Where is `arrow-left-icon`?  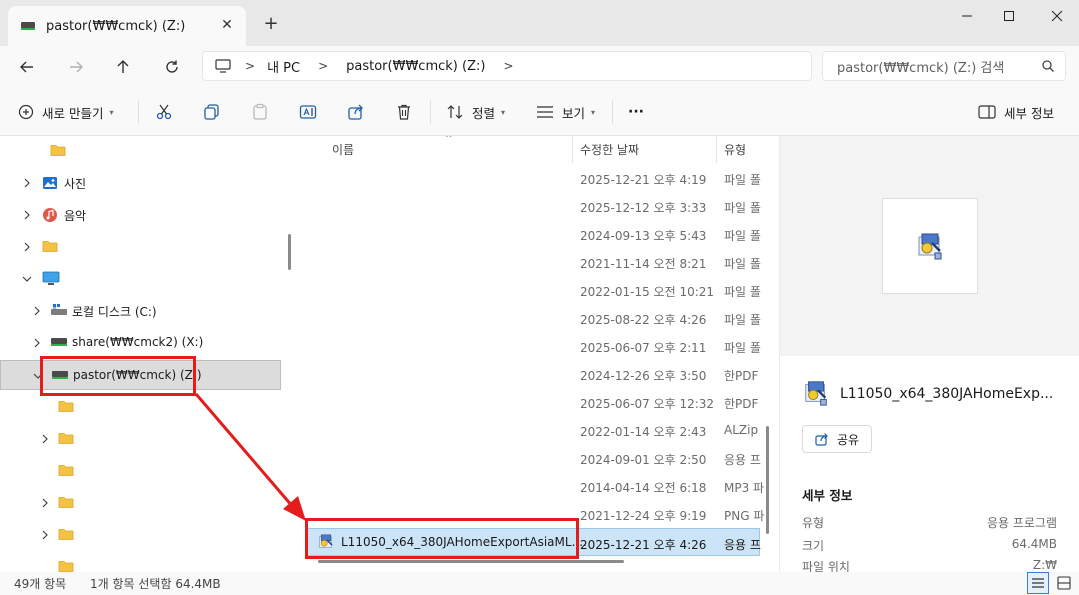
arrow-left-icon is located at coordinates (26, 67).